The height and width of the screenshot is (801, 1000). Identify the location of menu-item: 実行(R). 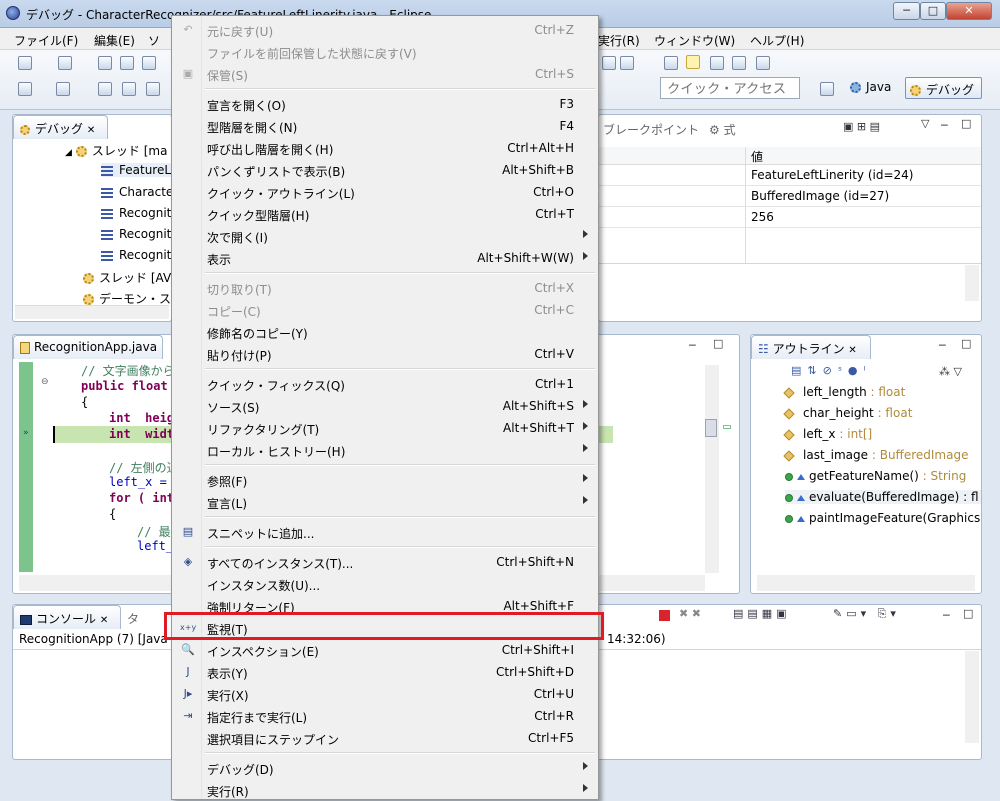
(385, 790).